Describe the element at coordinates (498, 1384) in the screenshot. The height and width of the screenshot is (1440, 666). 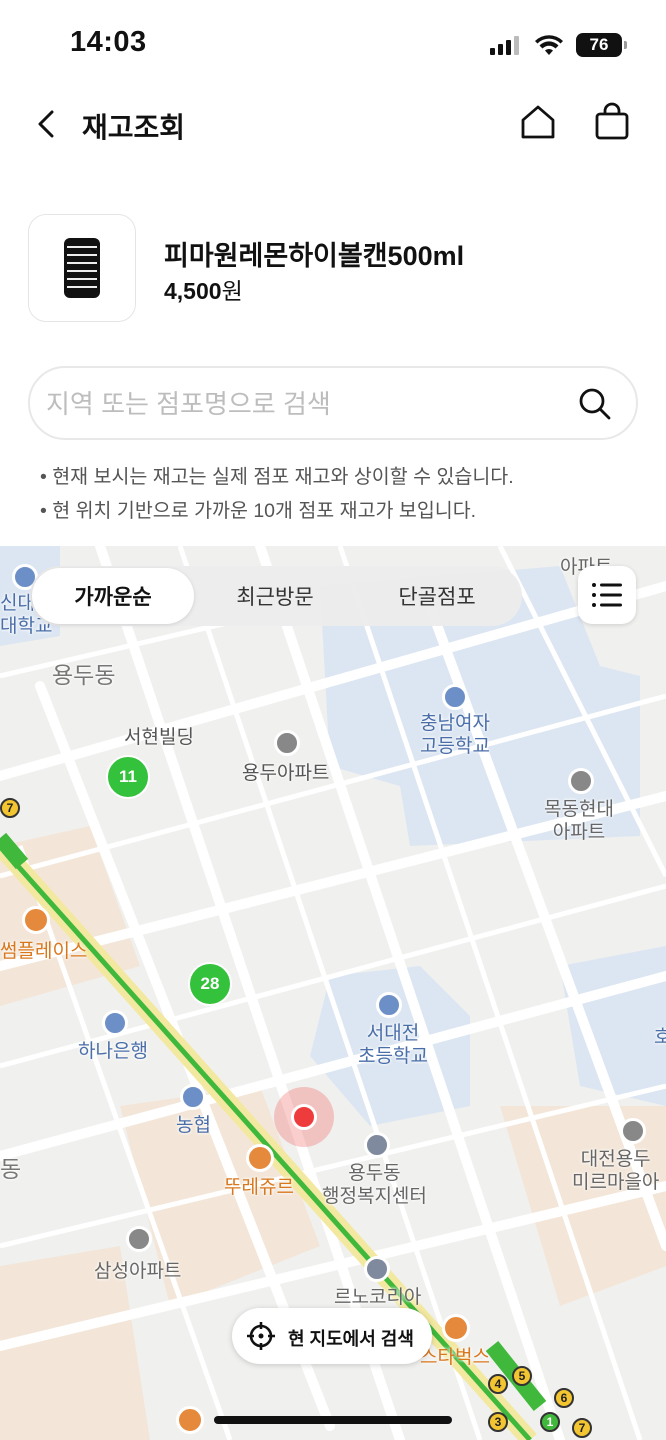
I see `subway-exit-marker: 4` at that location.